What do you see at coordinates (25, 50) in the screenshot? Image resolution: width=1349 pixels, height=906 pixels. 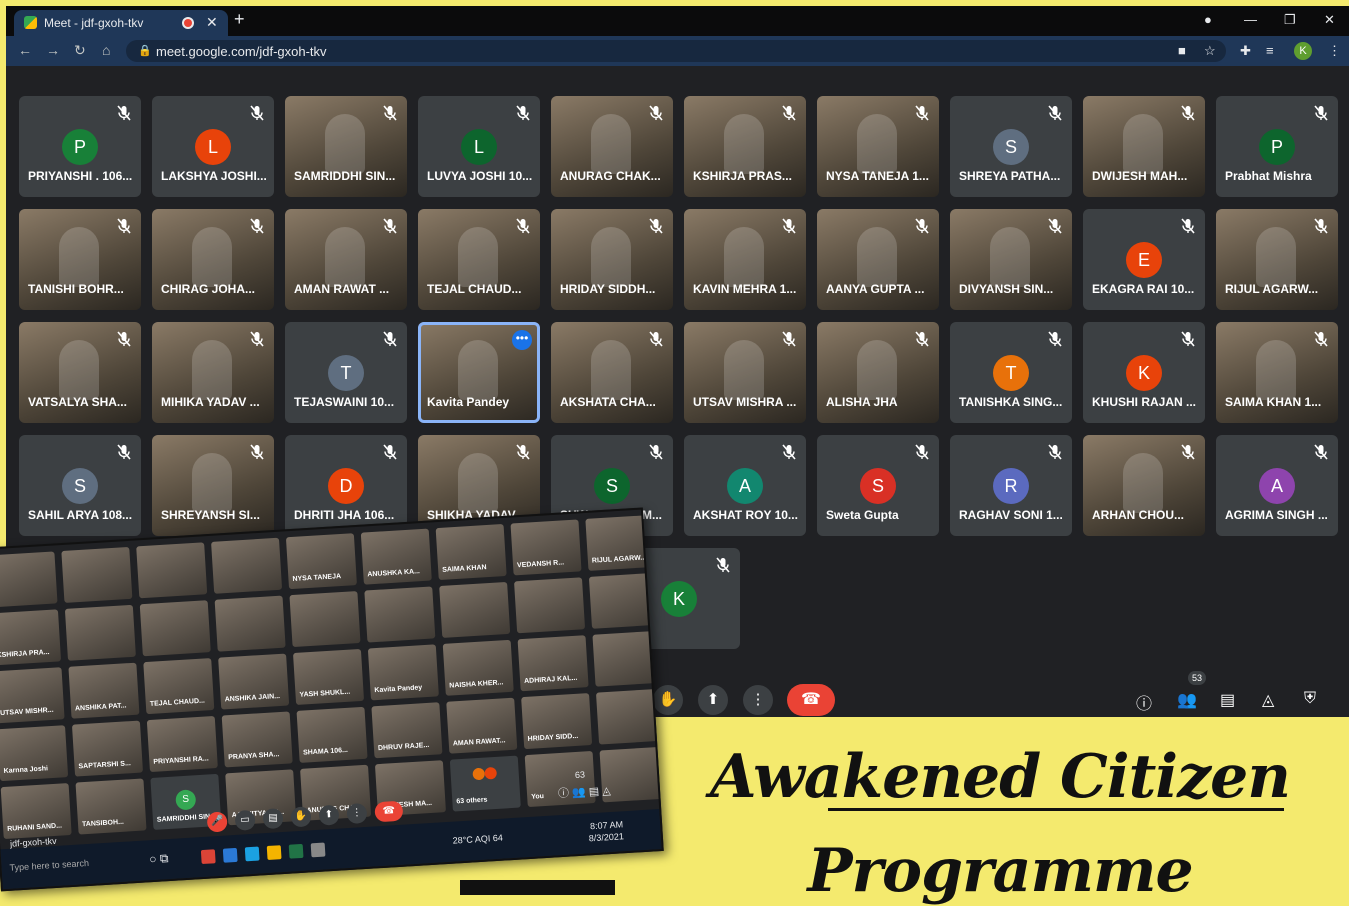 I see `back-icon: ←` at bounding box center [25, 50].